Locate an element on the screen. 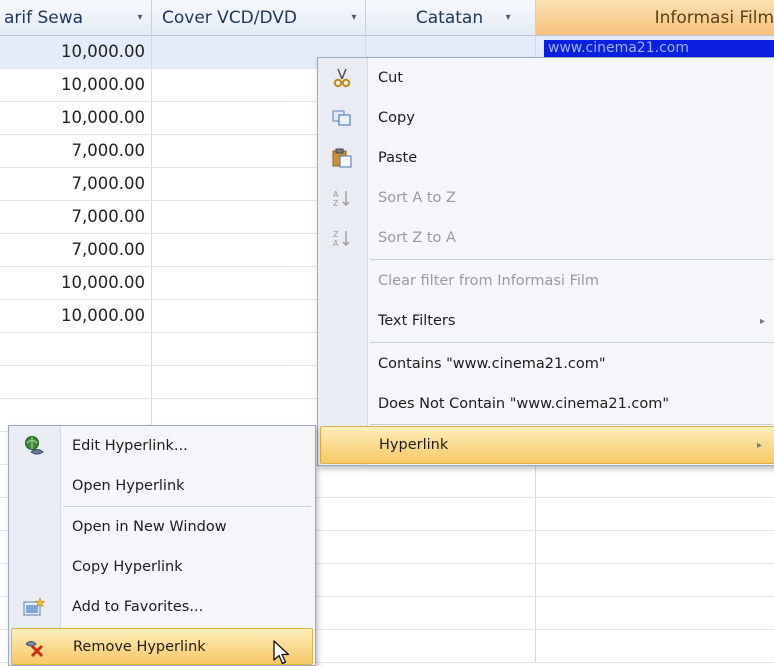 The image size is (774, 666). menu-item-remove-hyperlink: Remove Hyperlink is located at coordinates (162, 646).